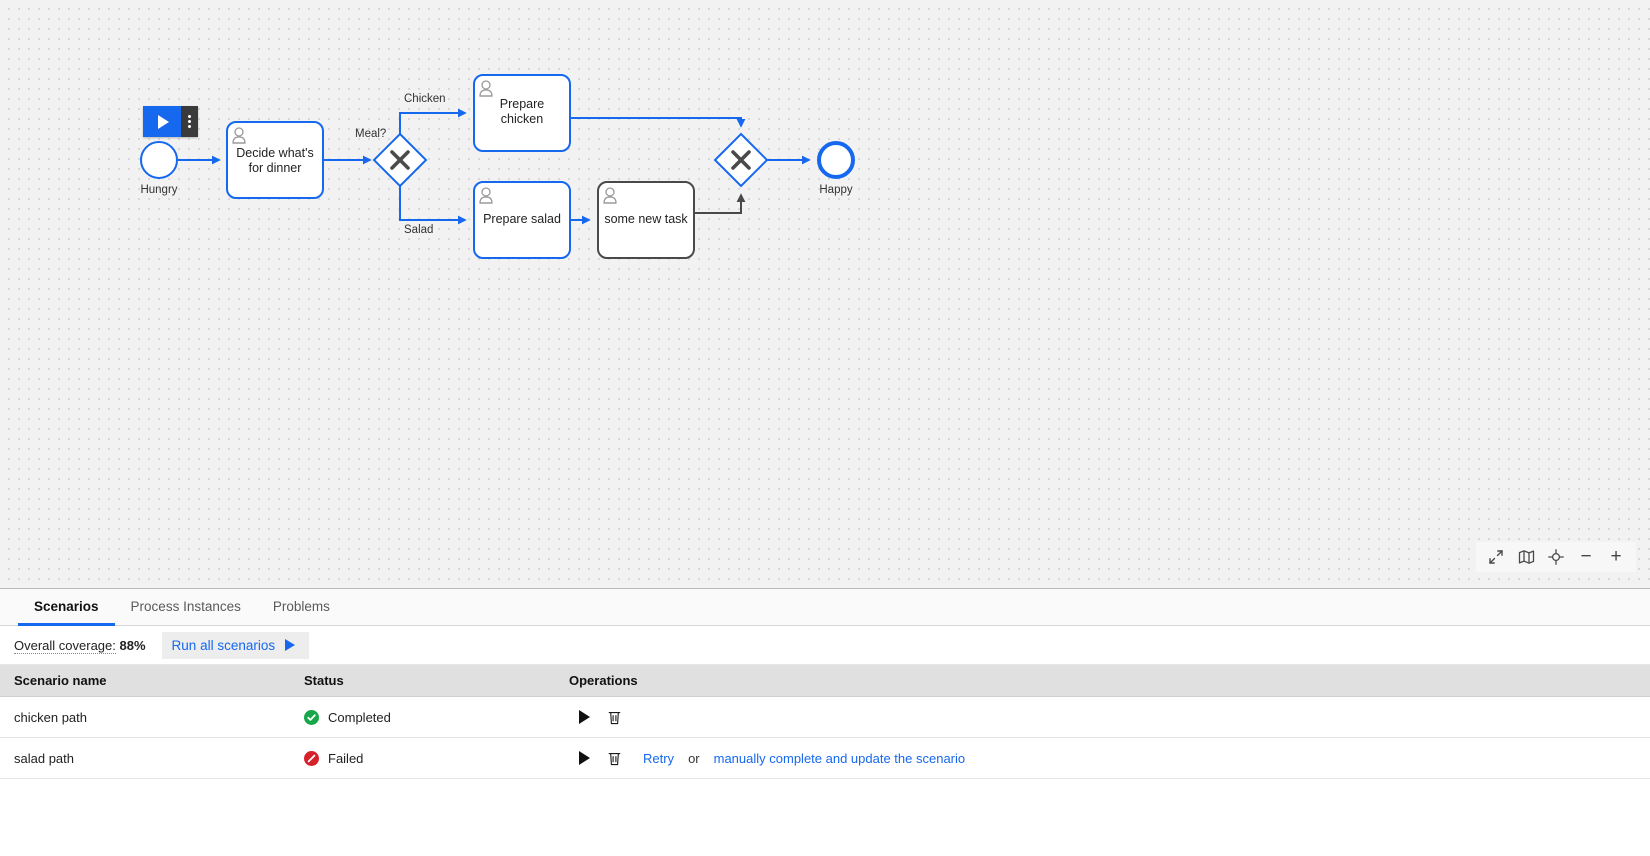 Image resolution: width=1650 pixels, height=856 pixels. What do you see at coordinates (1586, 557) in the screenshot?
I see `zoom-out-icon: −` at bounding box center [1586, 557].